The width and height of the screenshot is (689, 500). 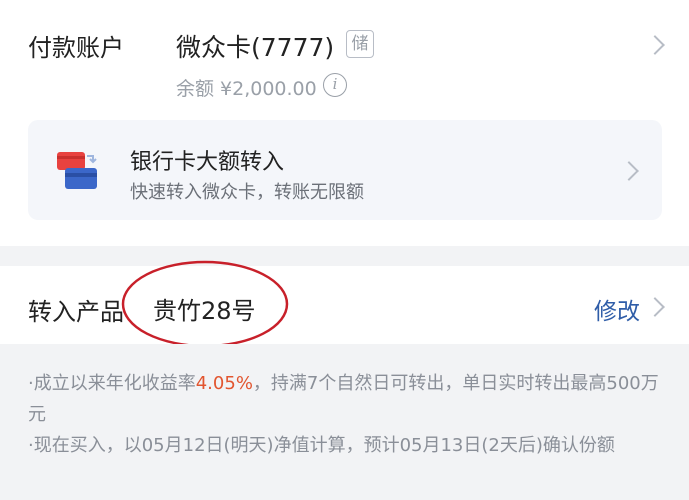 I want to click on info-icon: i, so click(x=335, y=85).